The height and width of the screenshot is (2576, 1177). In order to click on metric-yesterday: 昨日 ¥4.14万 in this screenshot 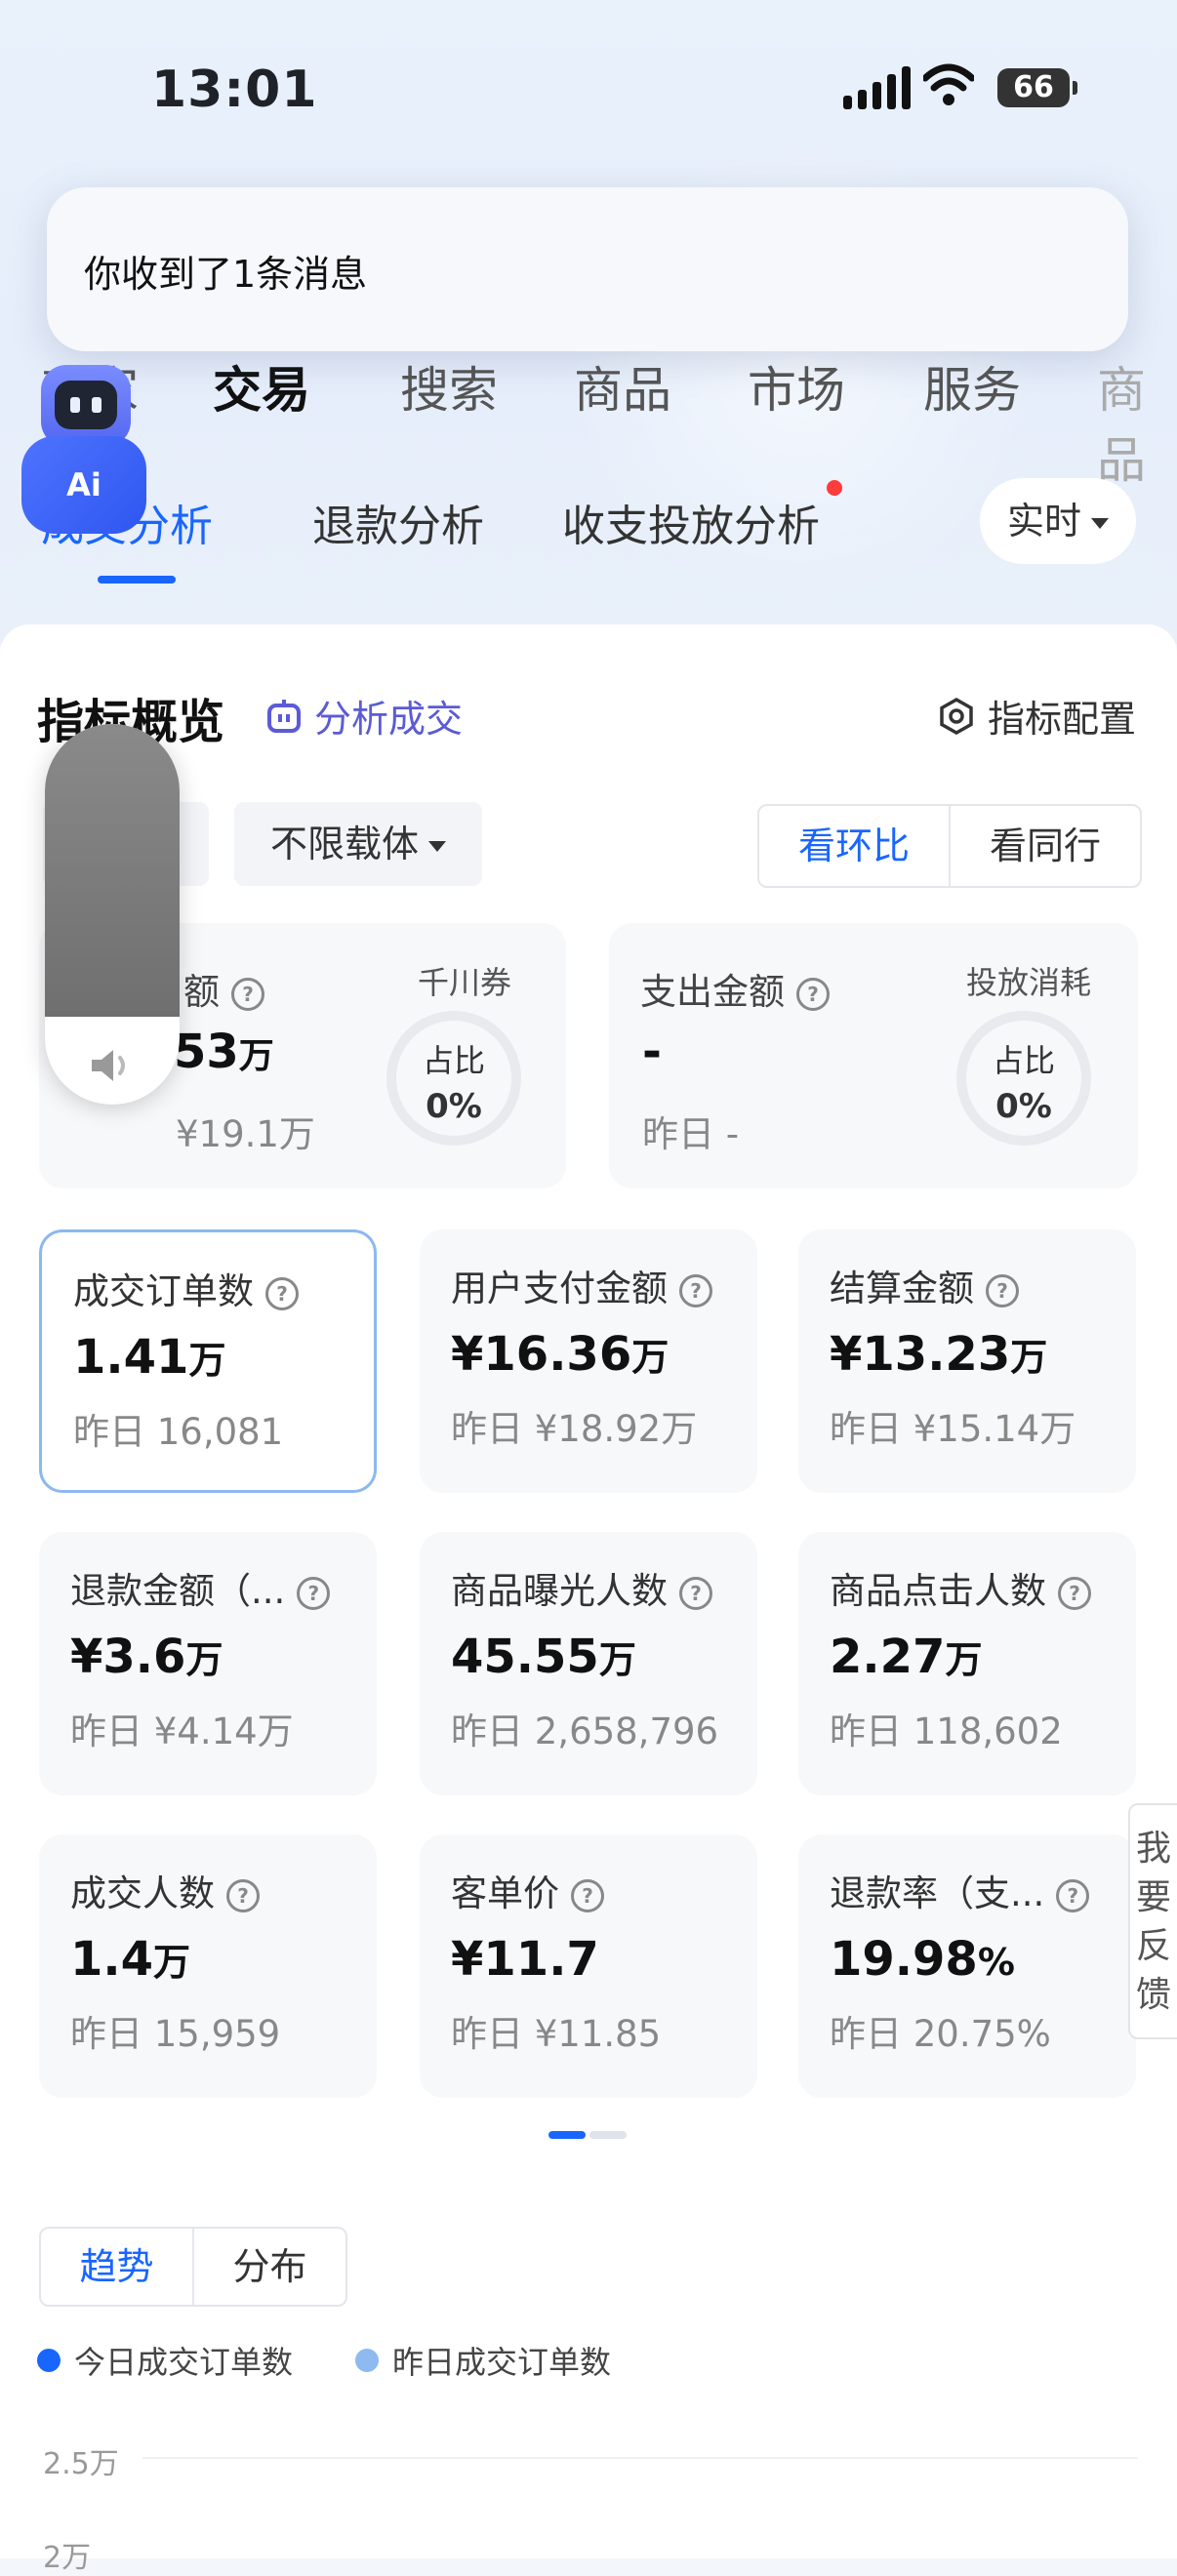, I will do `click(182, 1731)`.